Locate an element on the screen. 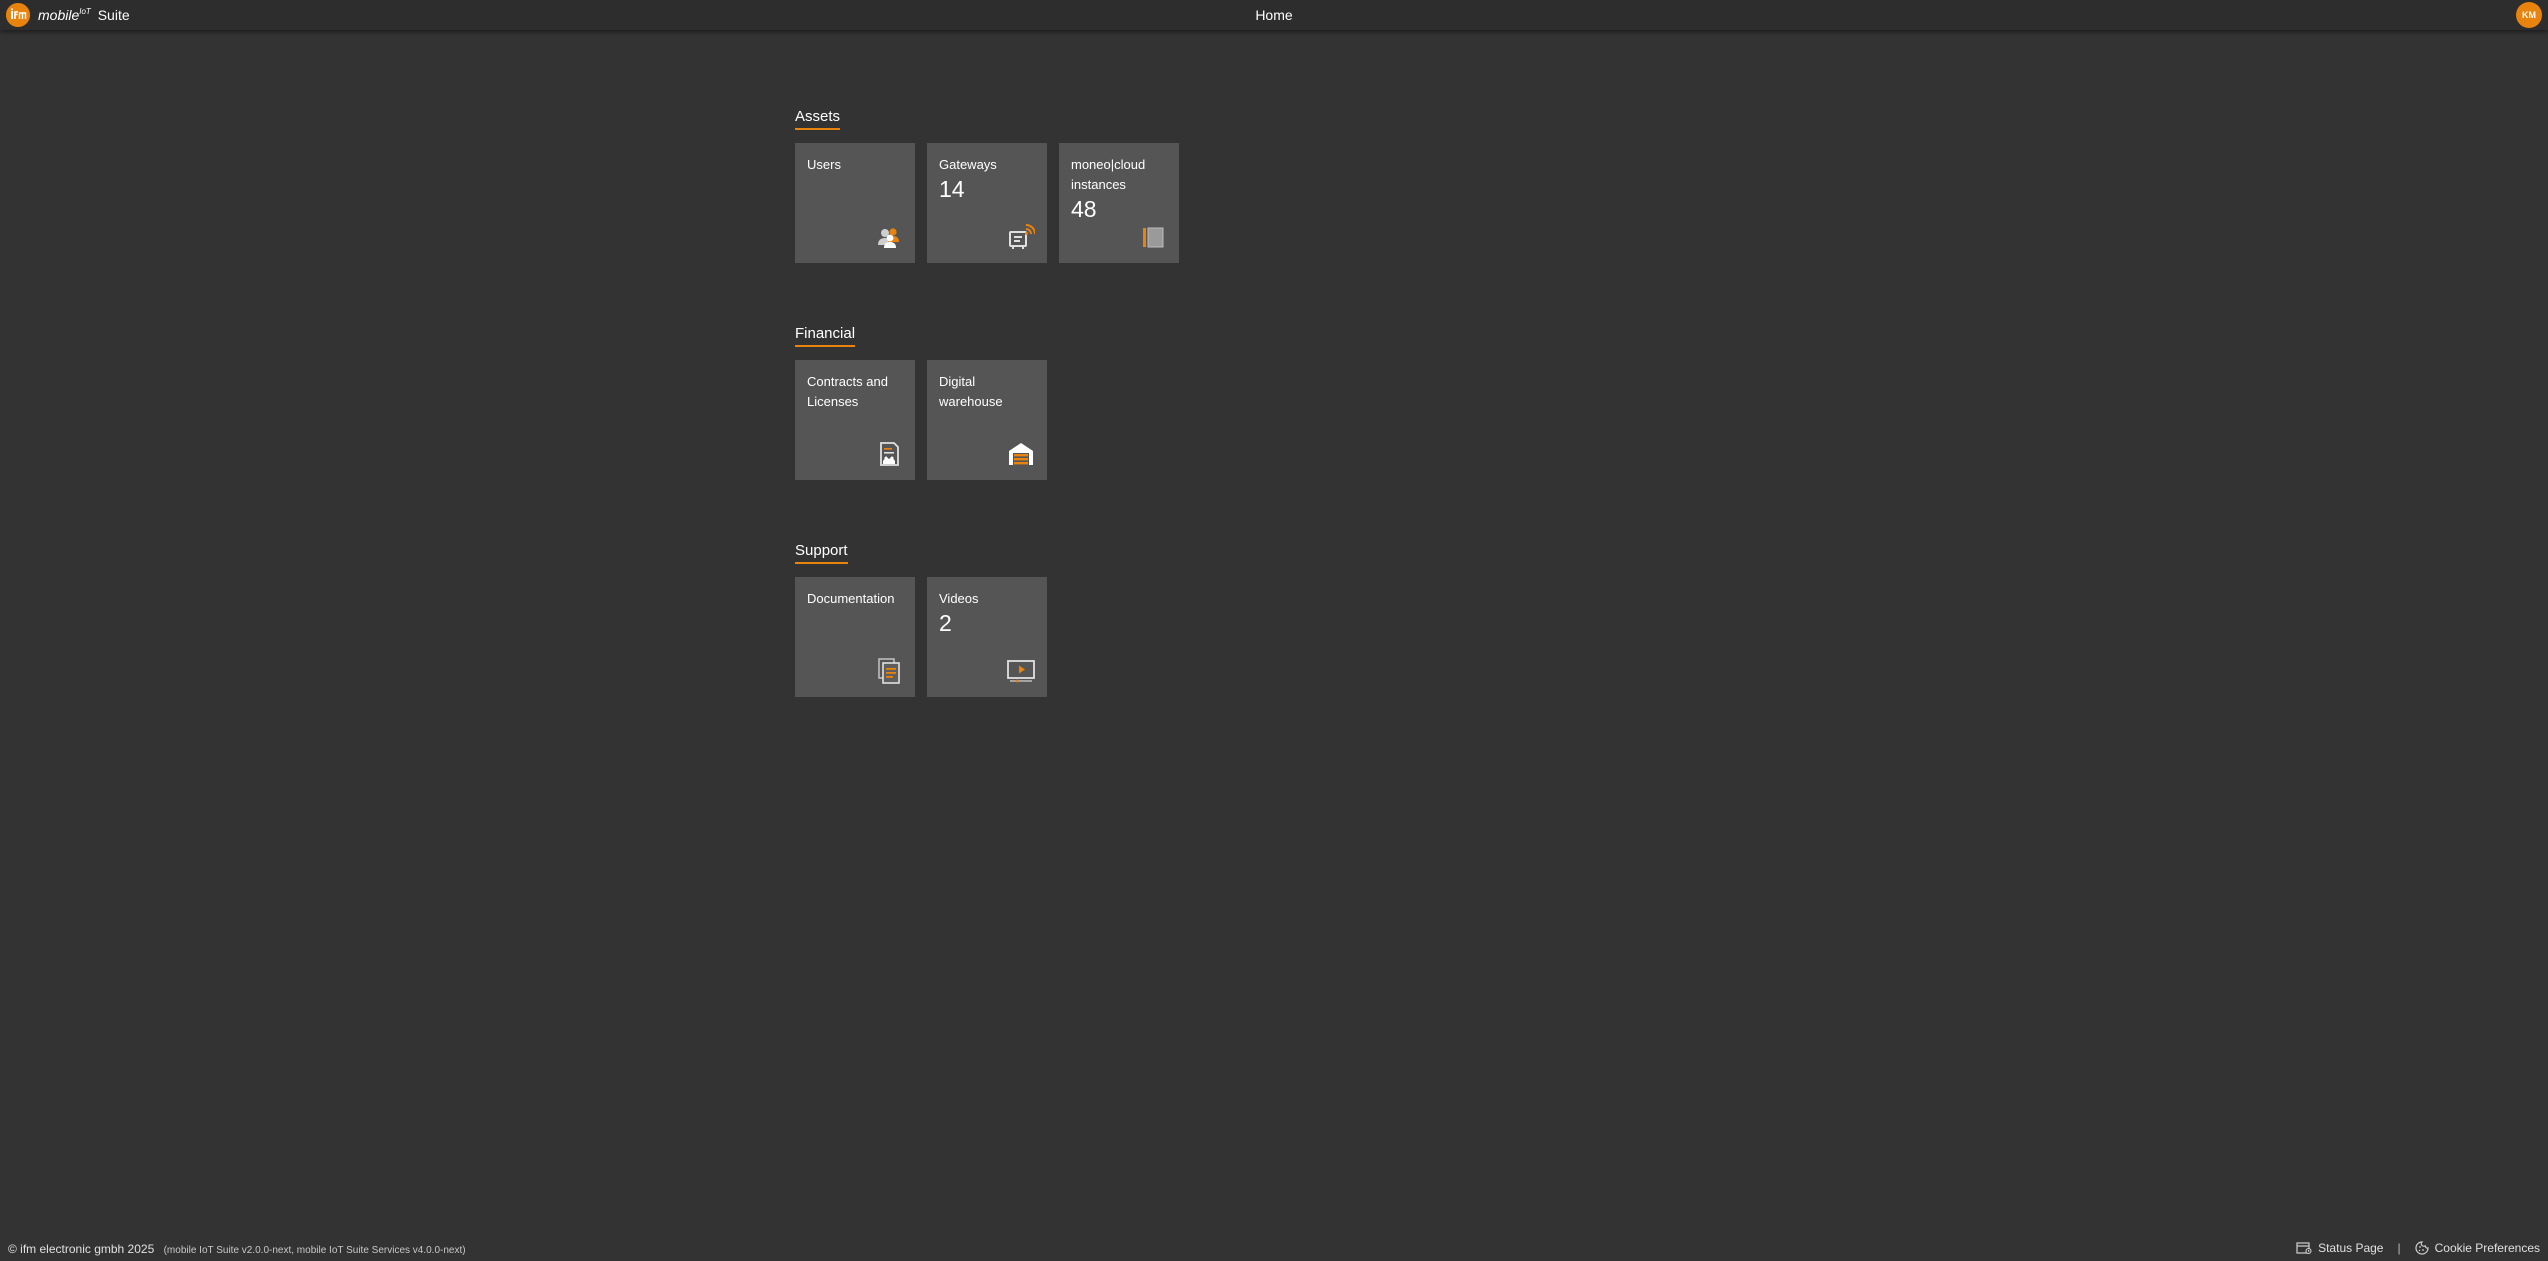  tile-label: Videos is located at coordinates (959, 598).